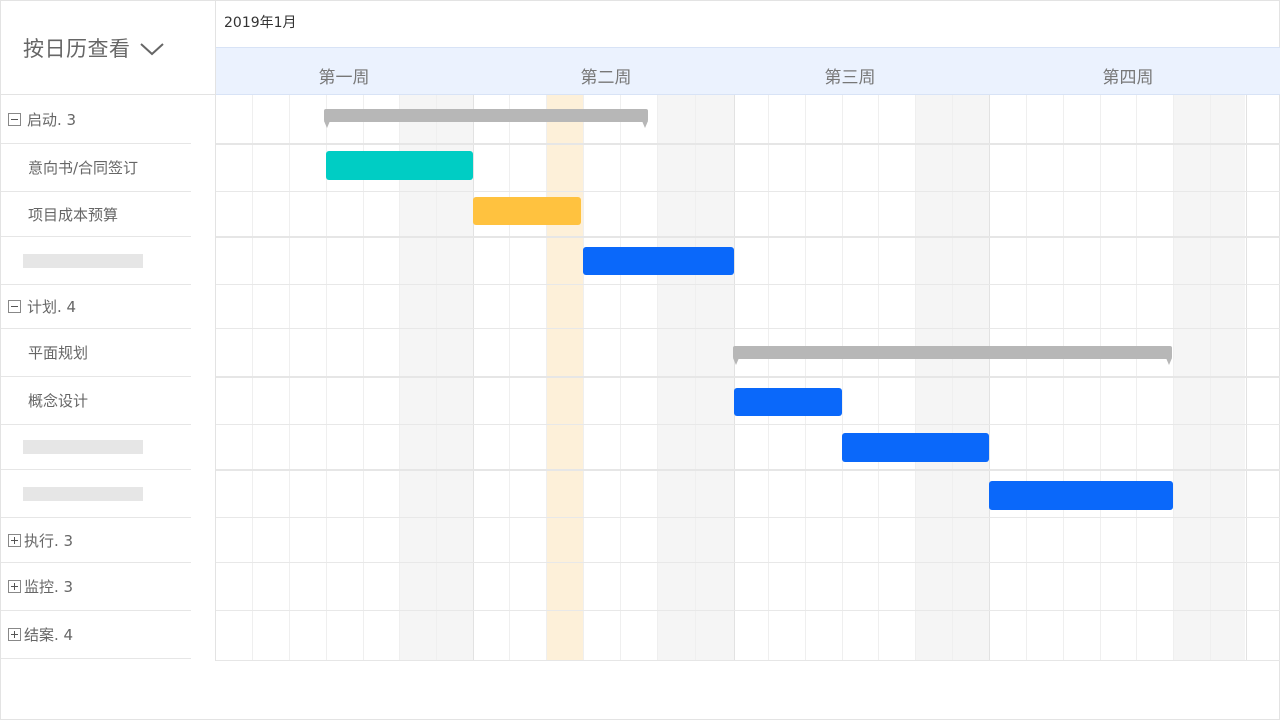 This screenshot has width=1280, height=720. I want to click on task-row: 项目成本预算, so click(96, 214).